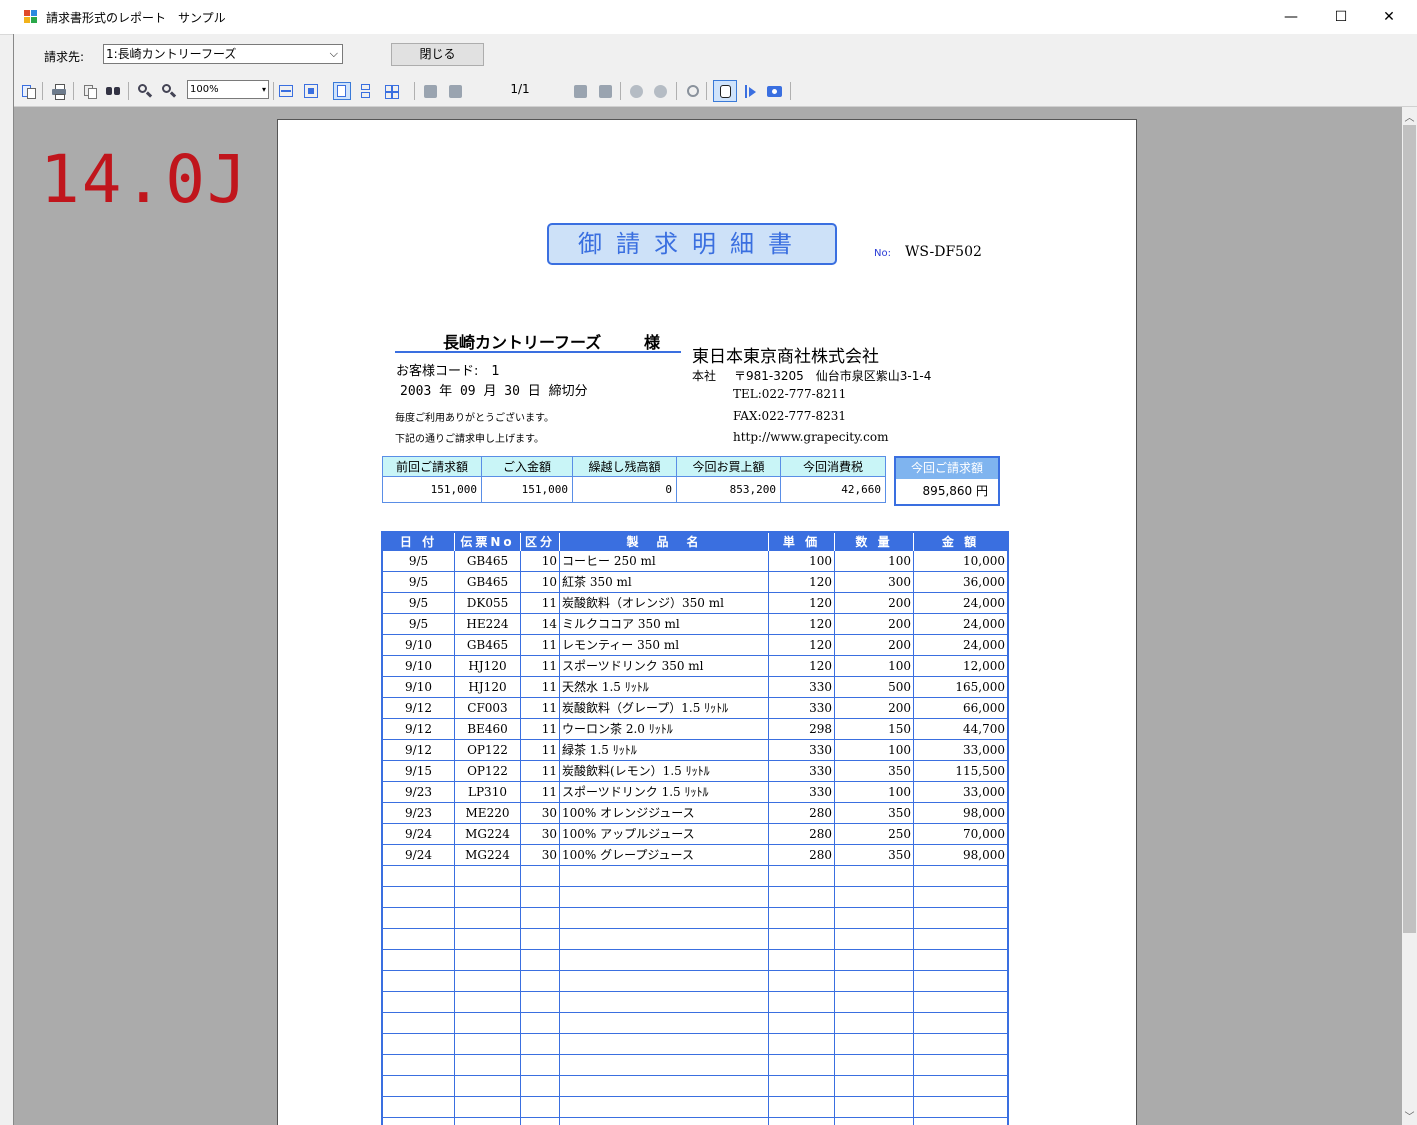 The width and height of the screenshot is (1417, 1125). Describe the element at coordinates (342, 91) in the screenshot. I see `single-page-icon` at that location.